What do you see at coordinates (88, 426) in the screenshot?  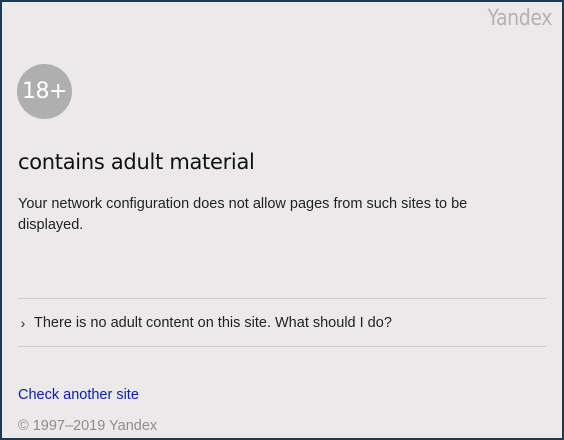 I see `copyright-text: © 1997–2019 Yandex` at bounding box center [88, 426].